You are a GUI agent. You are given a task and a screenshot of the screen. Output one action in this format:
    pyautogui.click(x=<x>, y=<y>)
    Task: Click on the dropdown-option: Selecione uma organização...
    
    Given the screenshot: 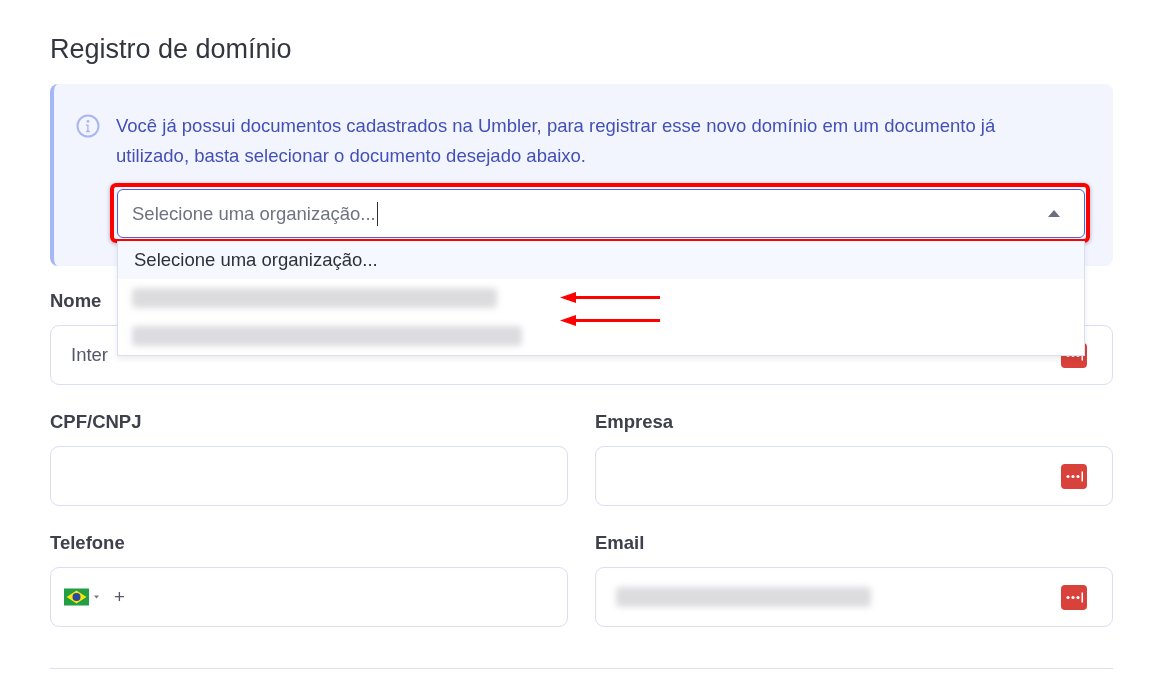 What is the action you would take?
    pyautogui.click(x=601, y=260)
    